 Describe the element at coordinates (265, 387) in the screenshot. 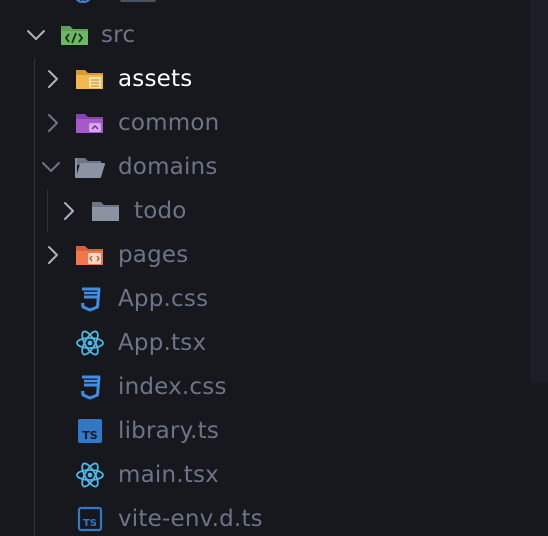

I see `tree-item-index-css: index.css` at that location.